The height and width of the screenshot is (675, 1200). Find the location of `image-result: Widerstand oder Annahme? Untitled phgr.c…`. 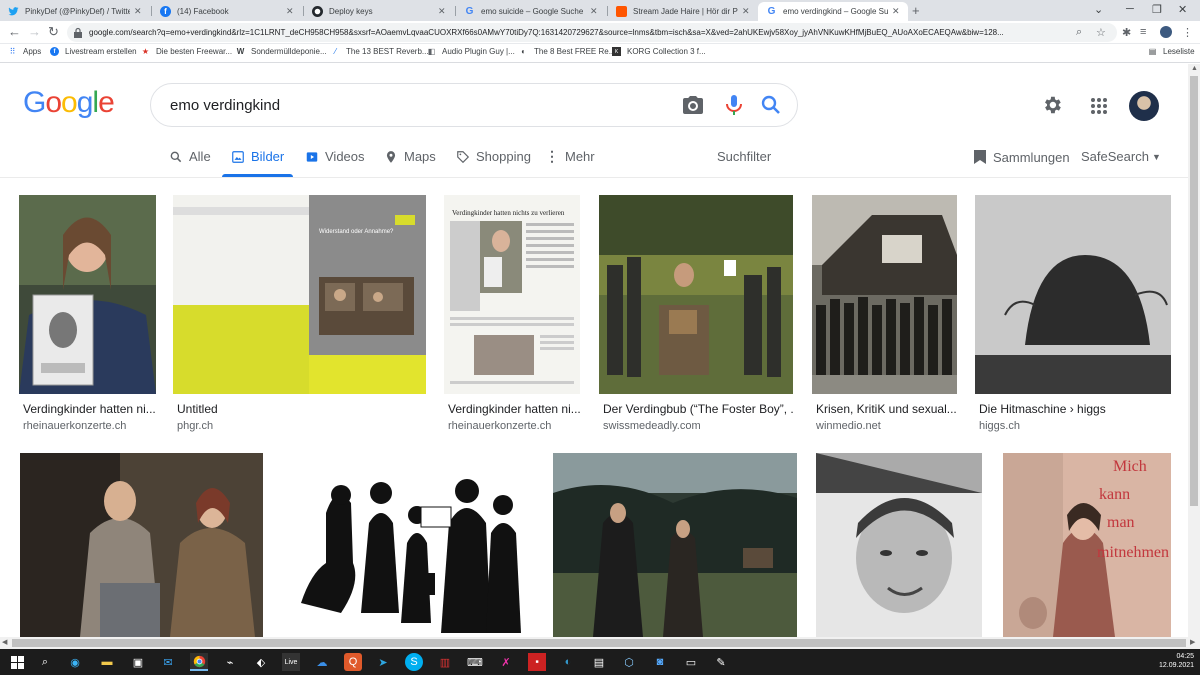

image-result: Widerstand oder Annahme? Untitled phgr.c… is located at coordinates (299, 315).